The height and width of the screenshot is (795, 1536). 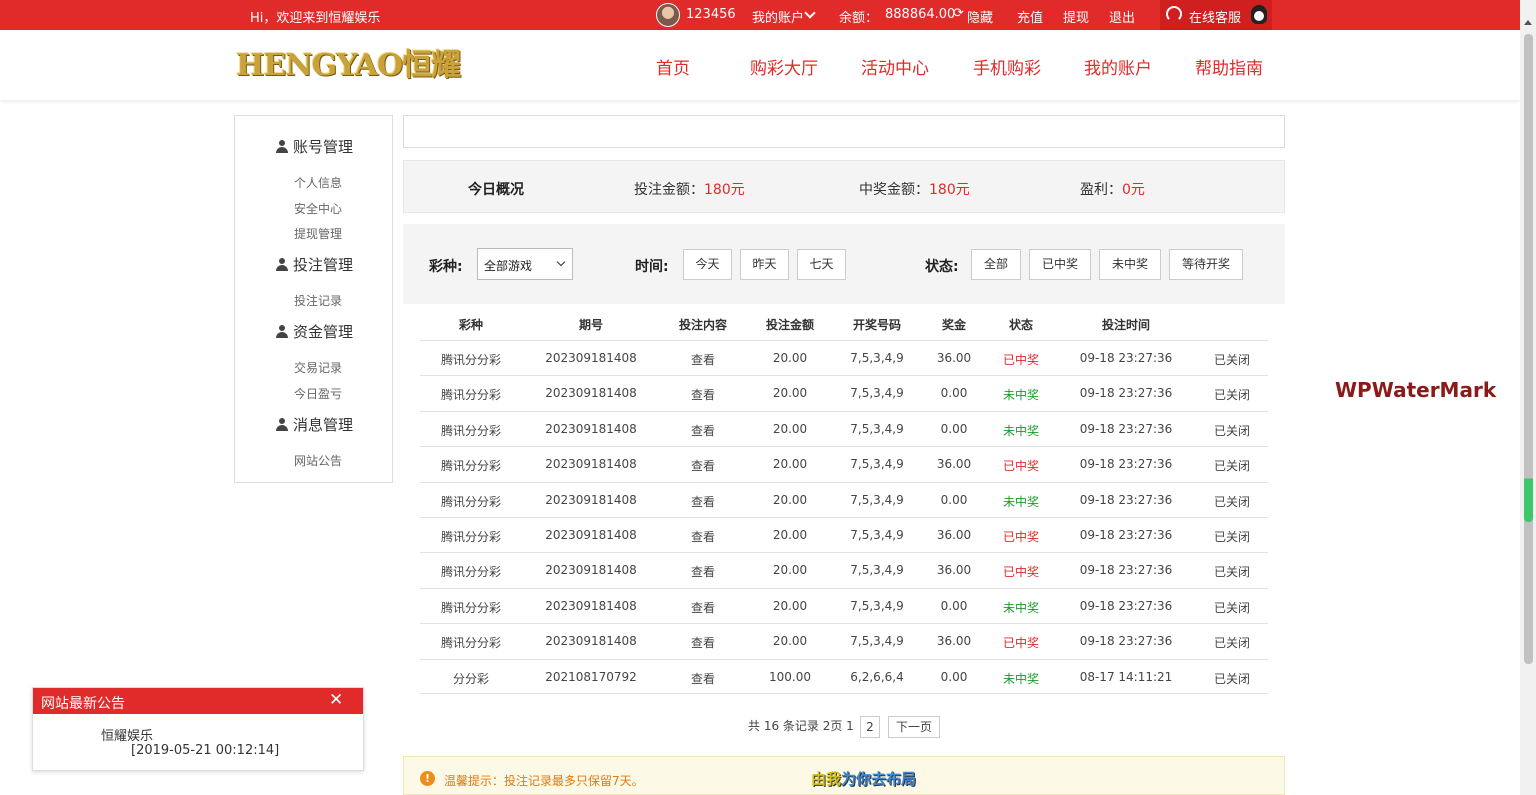 I want to click on status-all-button: 全部, so click(x=996, y=264).